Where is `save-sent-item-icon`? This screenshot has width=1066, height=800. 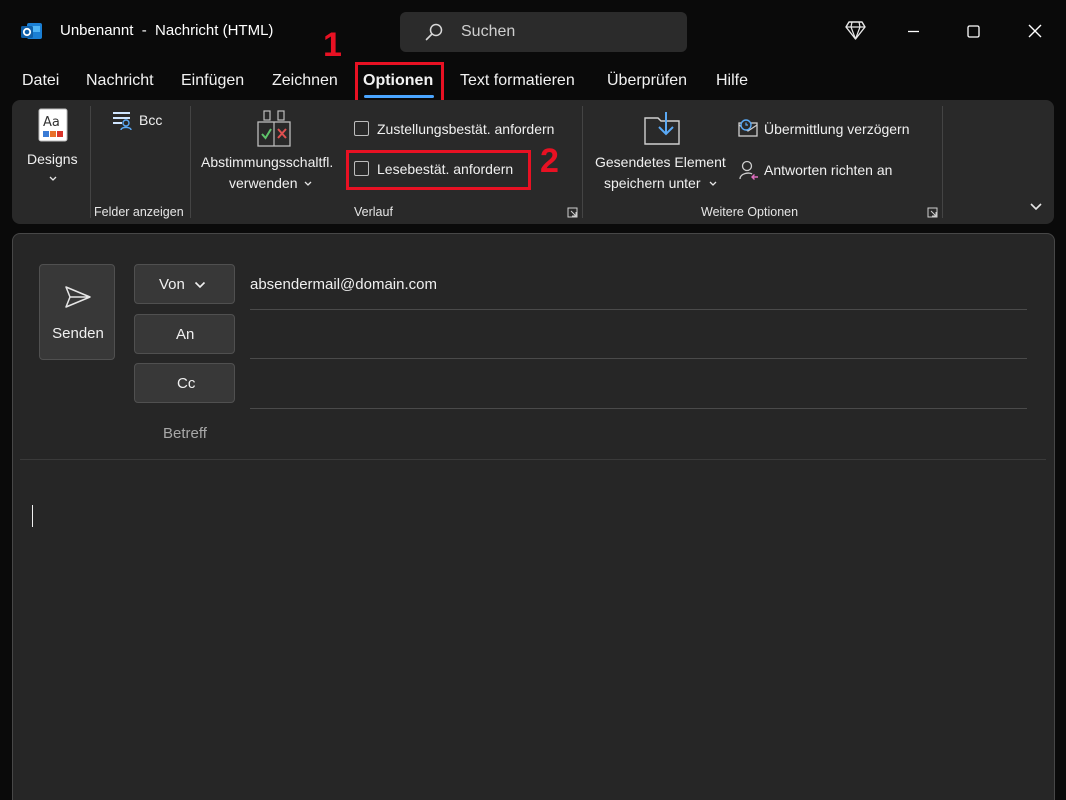 save-sent-item-icon is located at coordinates (662, 128).